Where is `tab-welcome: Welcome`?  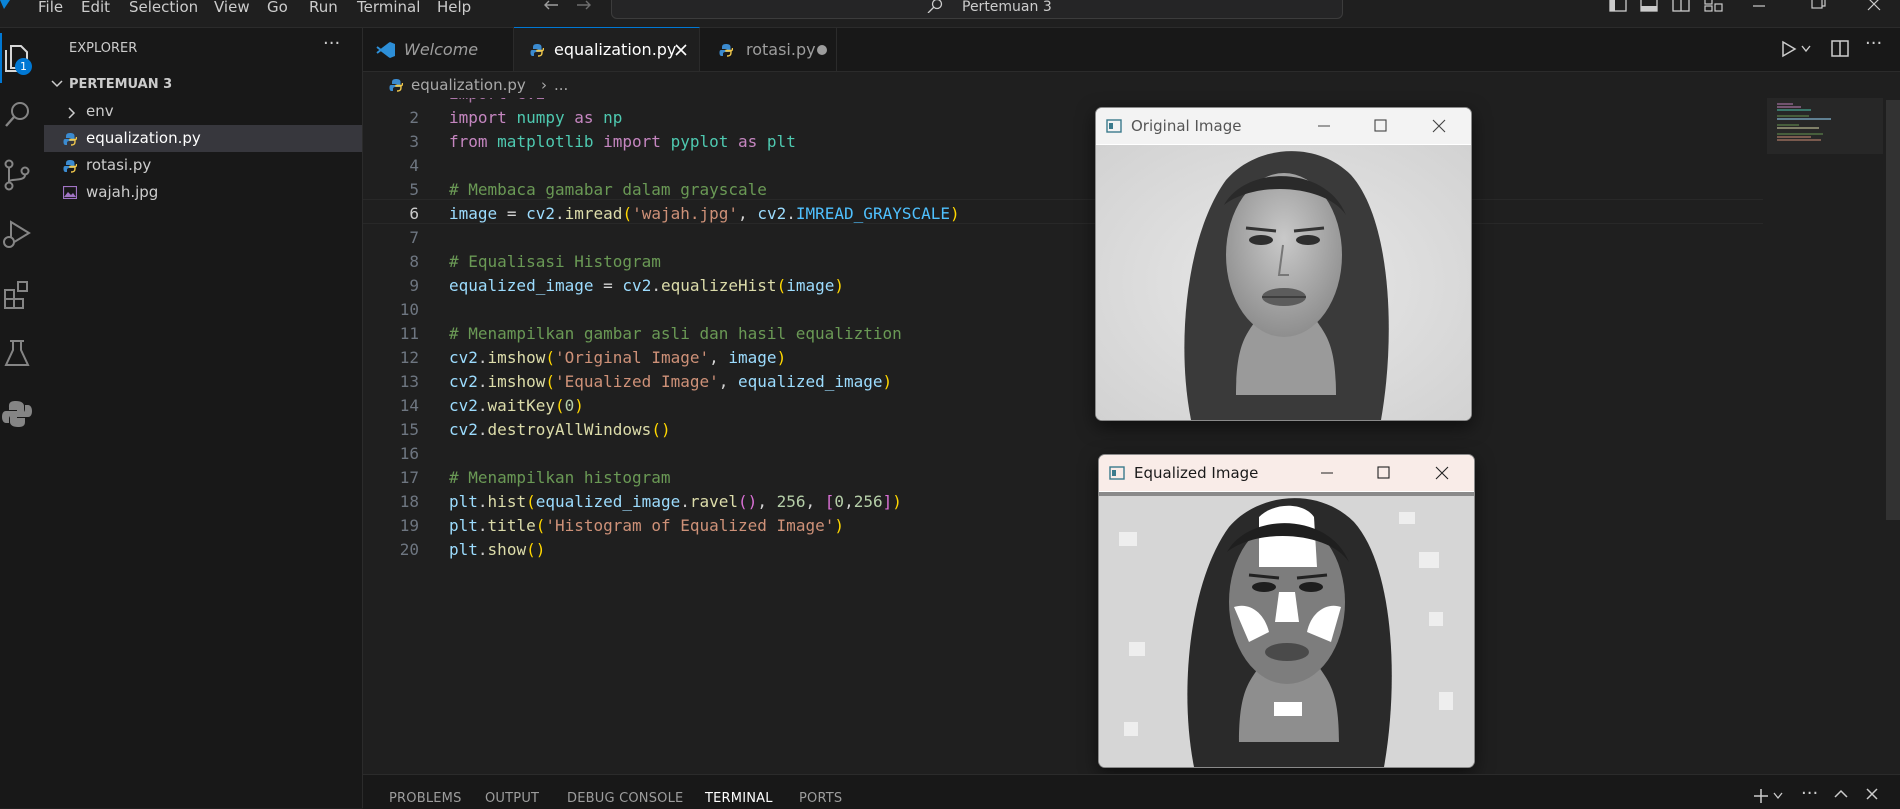 tab-welcome: Welcome is located at coordinates (438, 49).